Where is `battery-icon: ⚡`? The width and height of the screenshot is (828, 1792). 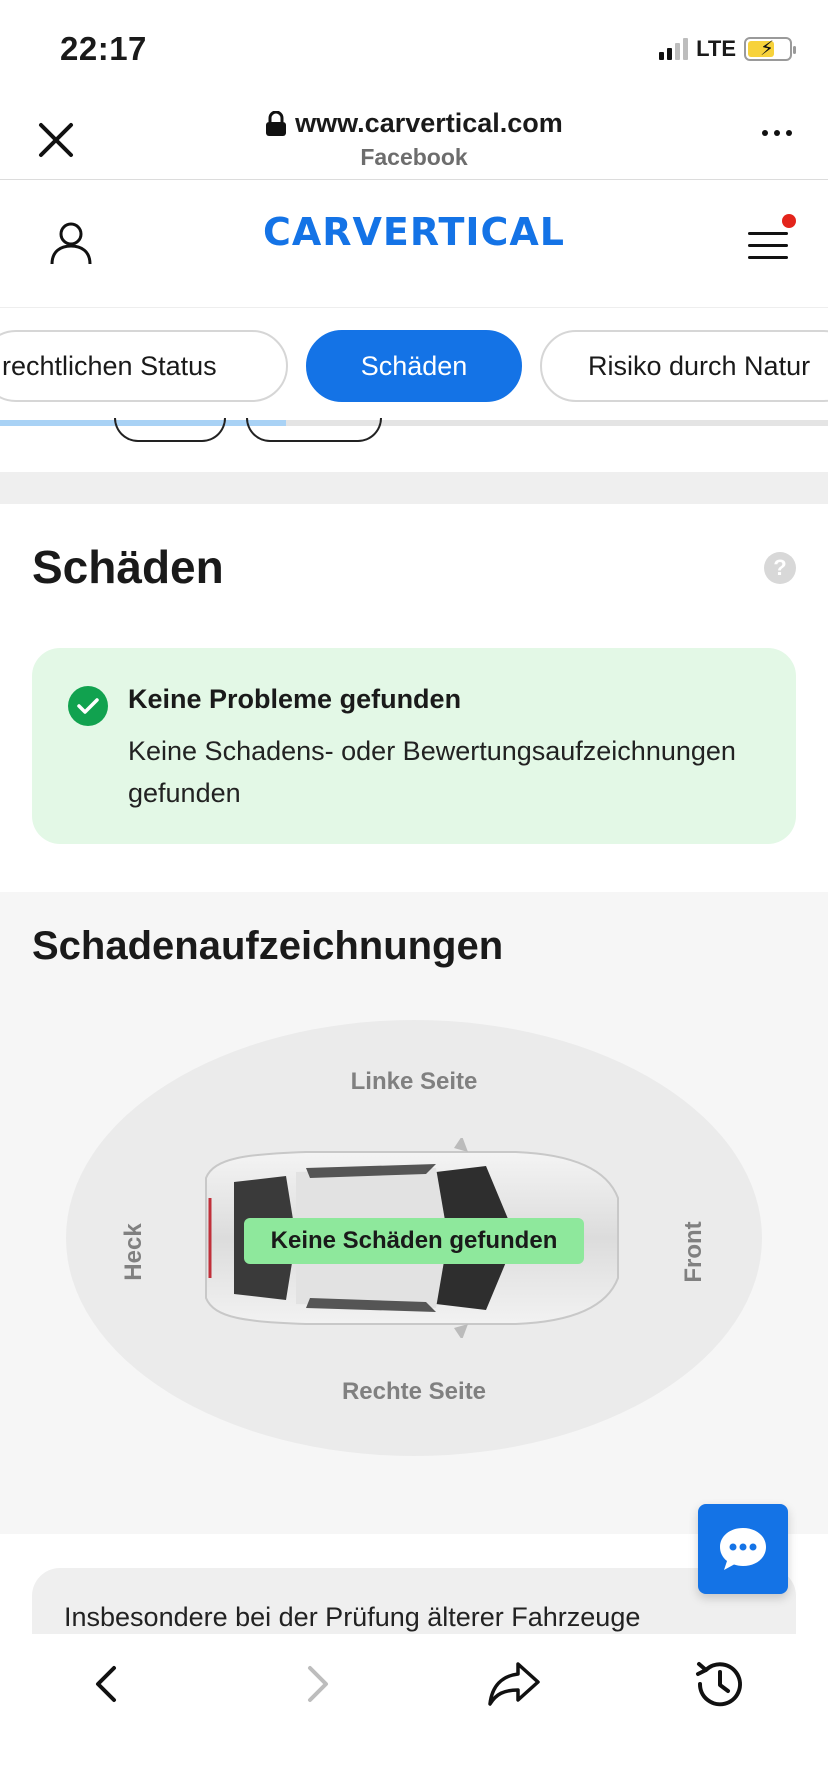
battery-icon: ⚡ is located at coordinates (770, 49).